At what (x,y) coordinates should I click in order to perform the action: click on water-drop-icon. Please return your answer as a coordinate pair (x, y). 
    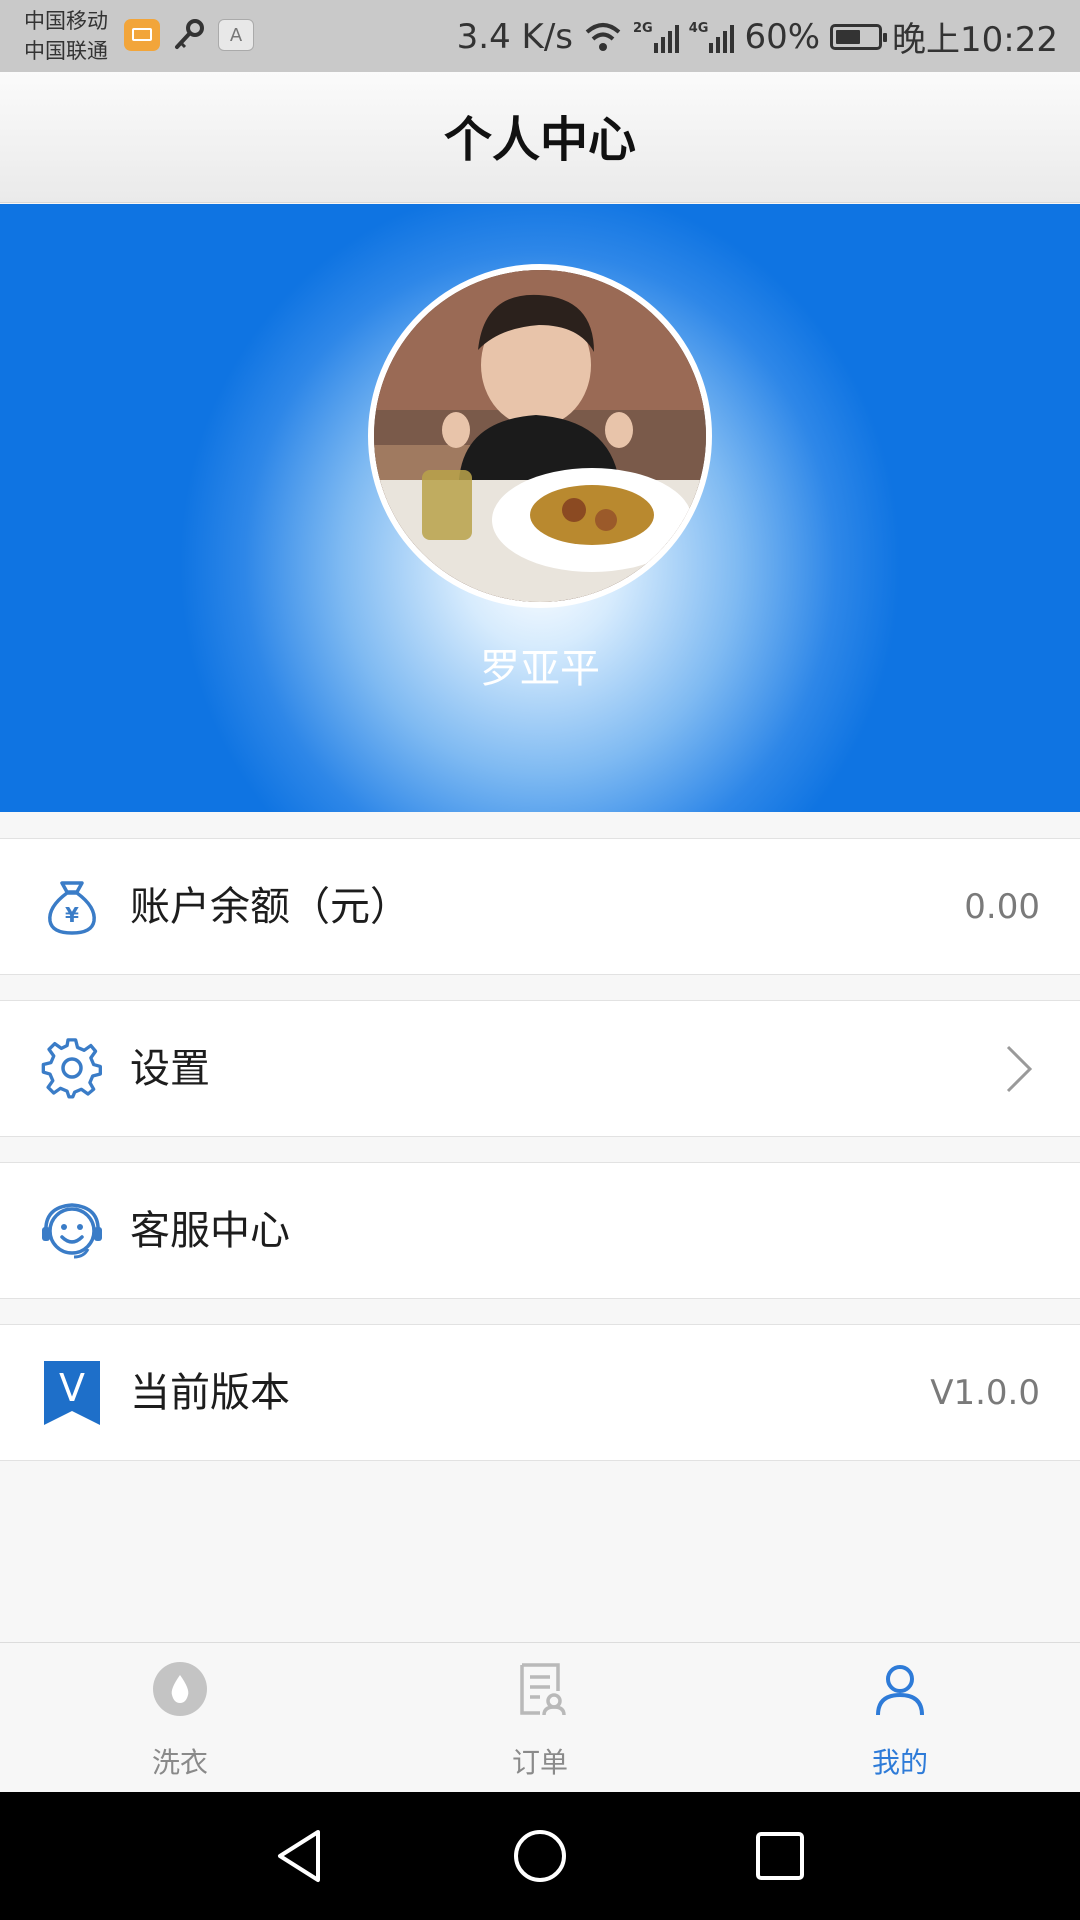
    Looking at the image, I should click on (180, 1689).